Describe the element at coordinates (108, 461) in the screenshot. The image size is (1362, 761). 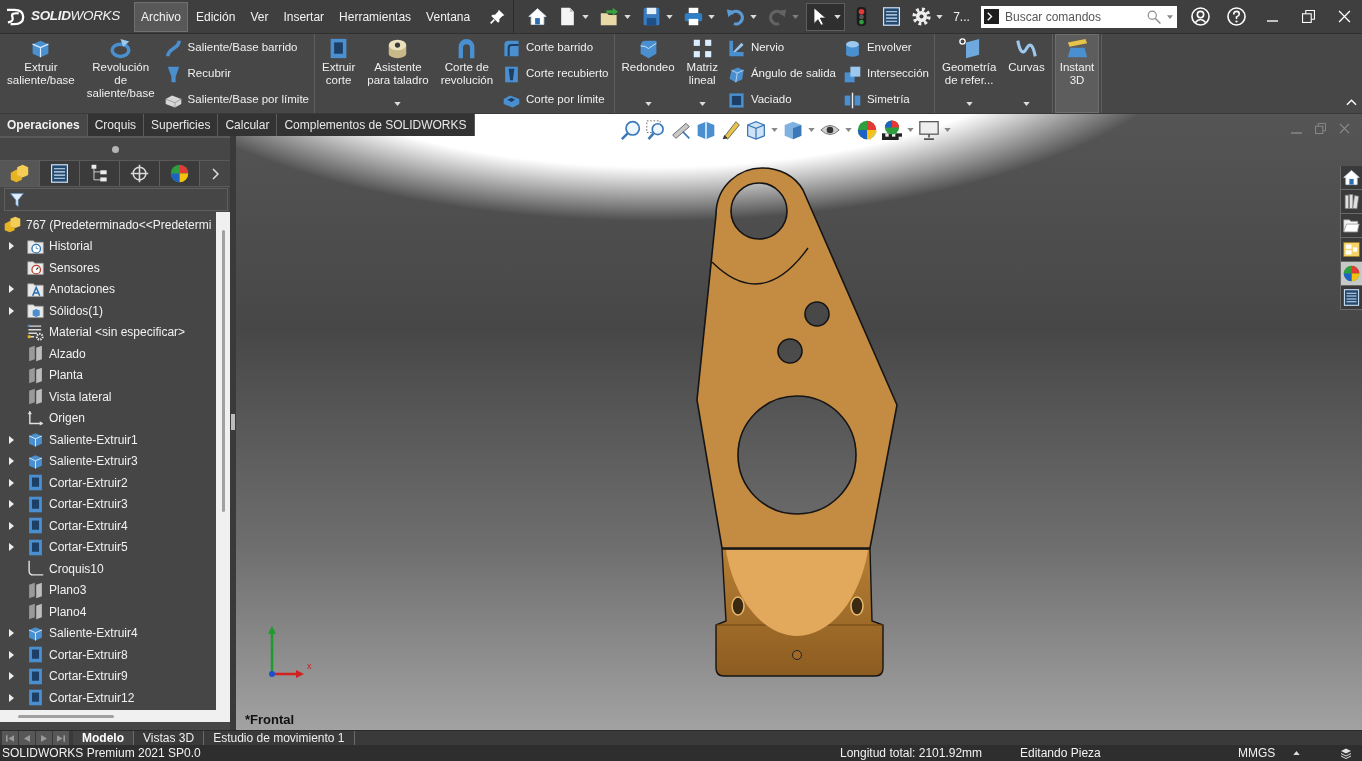
I see `tree-item: Saliente-Extruir3` at that location.